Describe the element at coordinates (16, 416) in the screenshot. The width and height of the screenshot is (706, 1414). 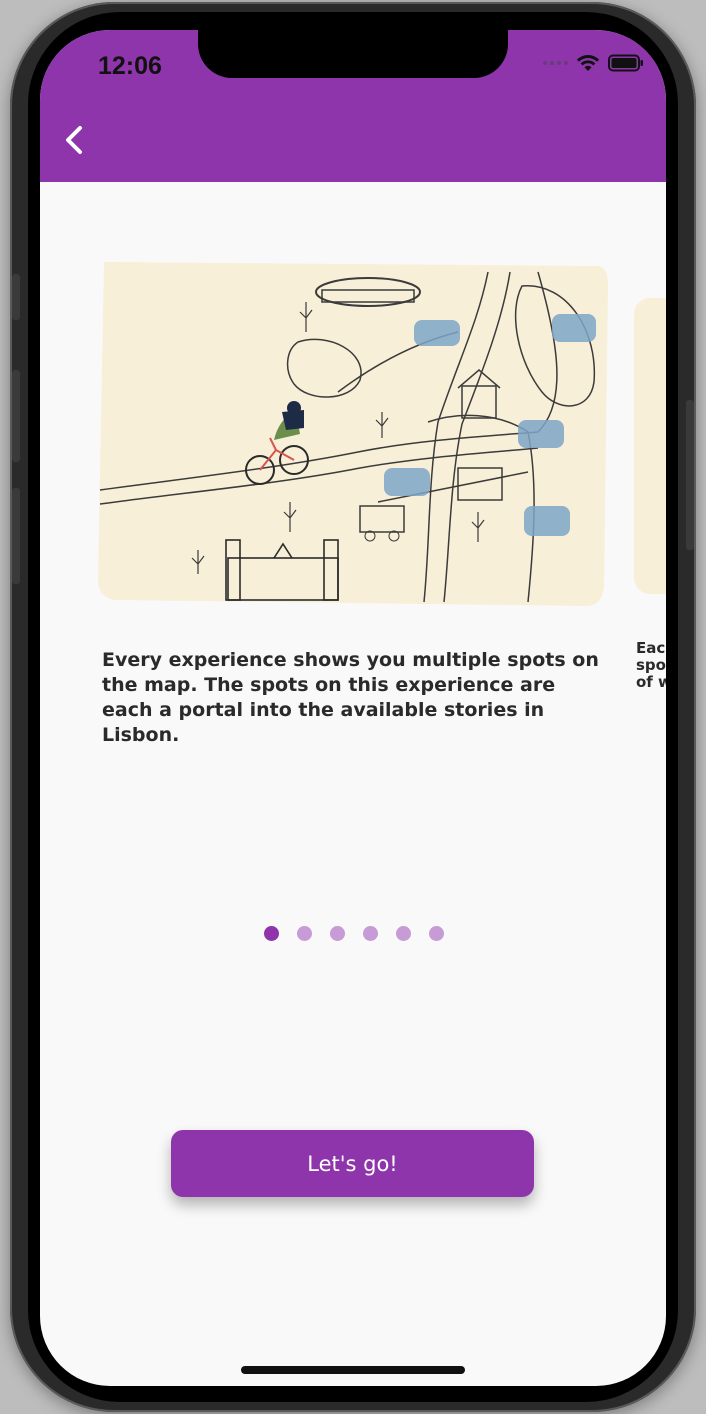
I see `volume-up-button` at that location.